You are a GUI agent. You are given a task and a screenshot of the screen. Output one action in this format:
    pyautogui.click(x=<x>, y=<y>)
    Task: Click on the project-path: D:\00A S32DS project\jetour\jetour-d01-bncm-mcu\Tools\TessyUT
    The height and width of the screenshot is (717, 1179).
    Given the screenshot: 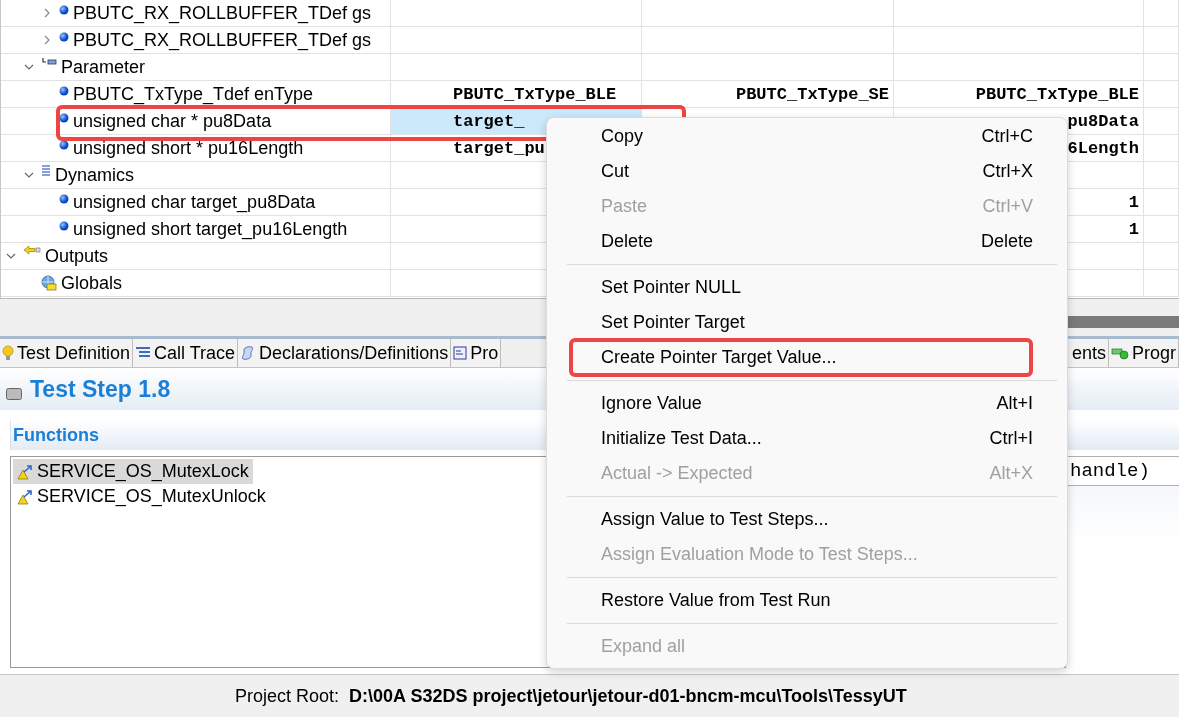 What is the action you would take?
    pyautogui.click(x=628, y=696)
    